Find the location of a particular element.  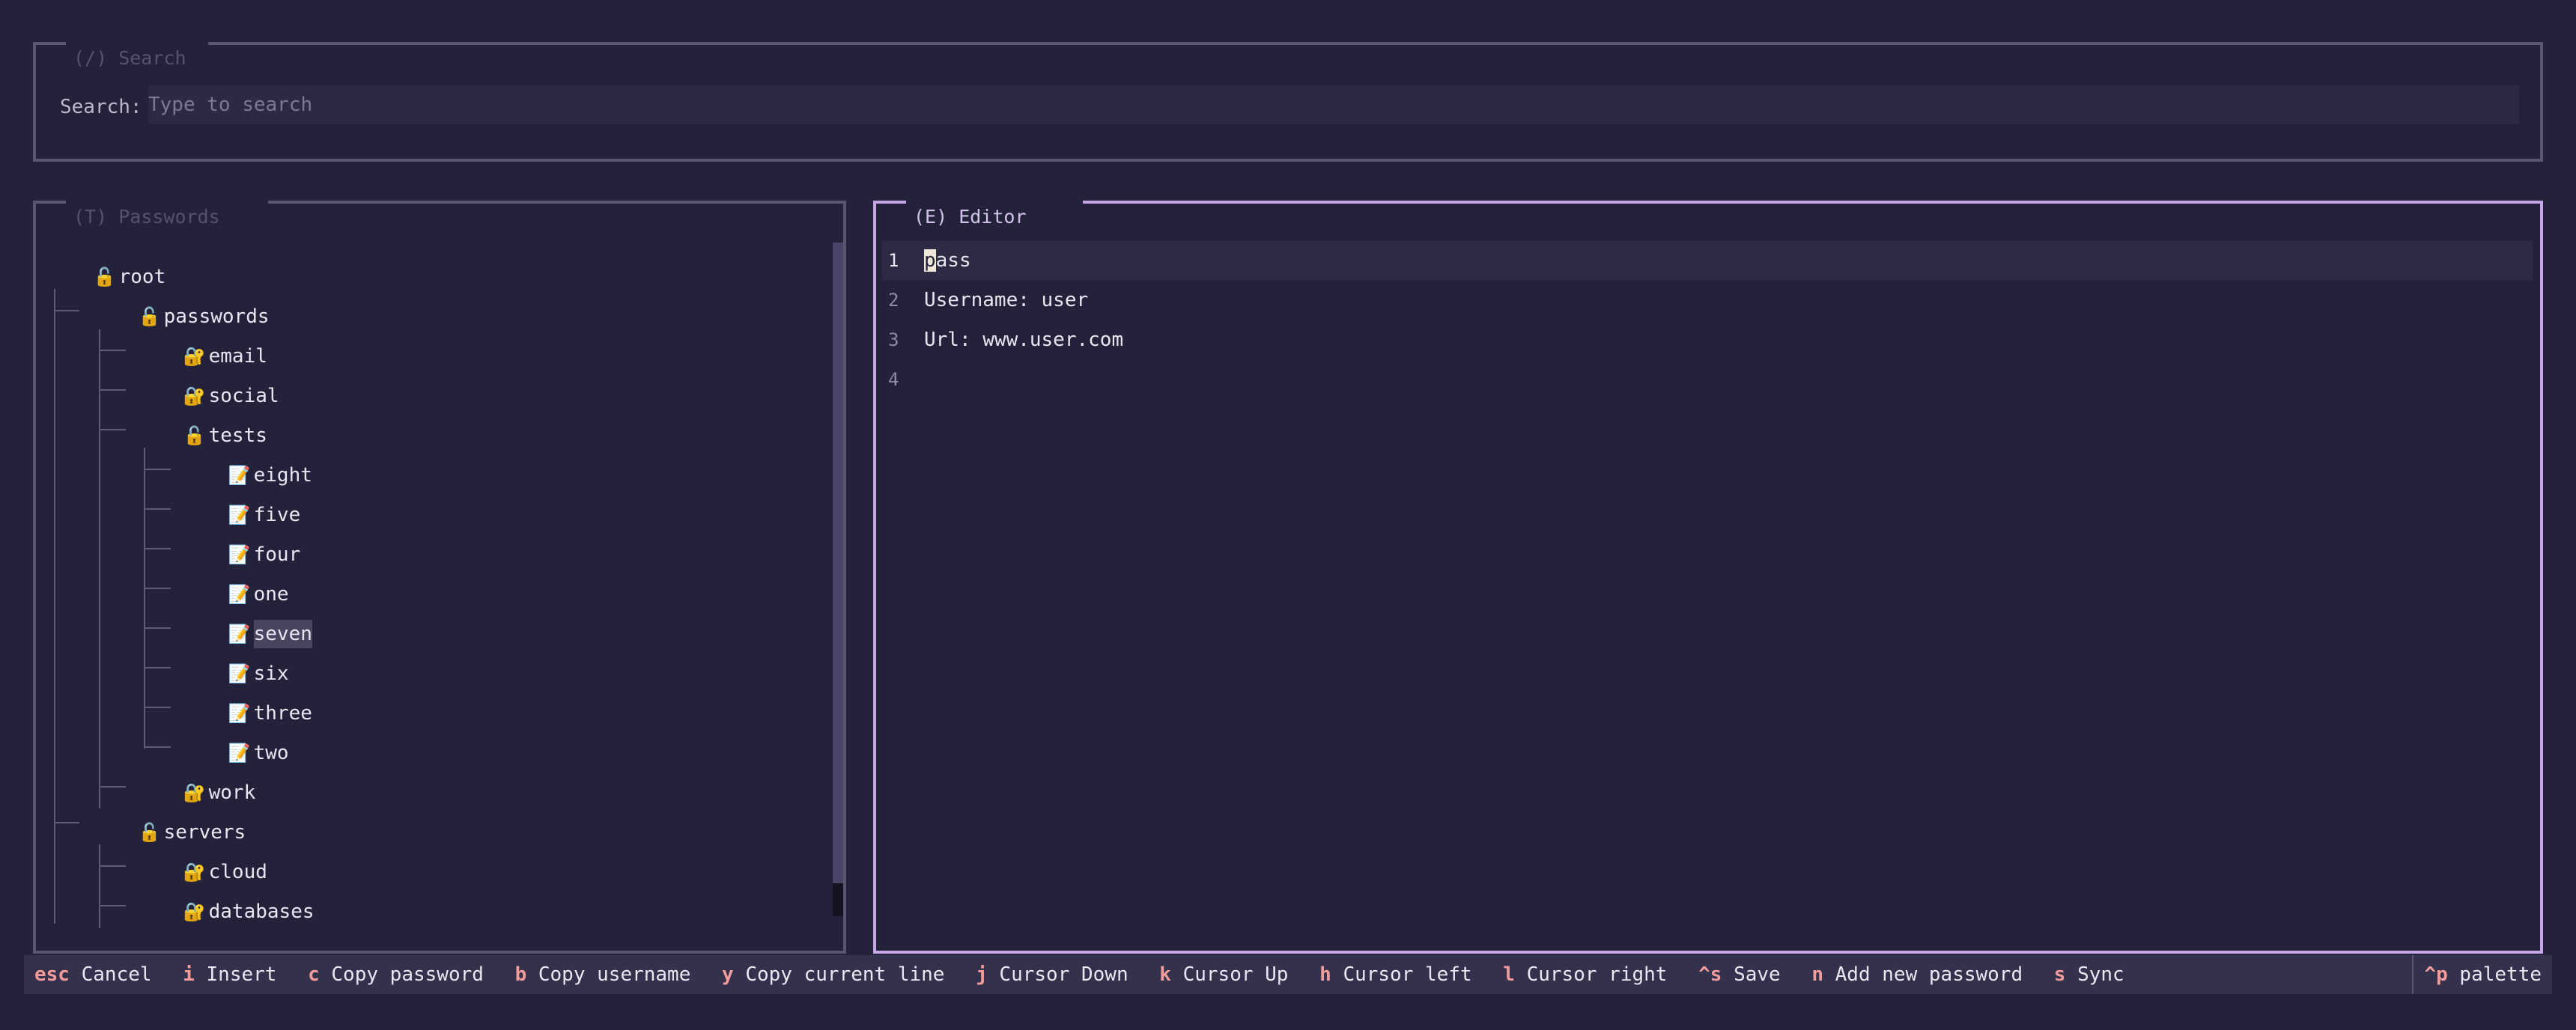

tree-item-servers: 🔓 servers is located at coordinates (168, 809).